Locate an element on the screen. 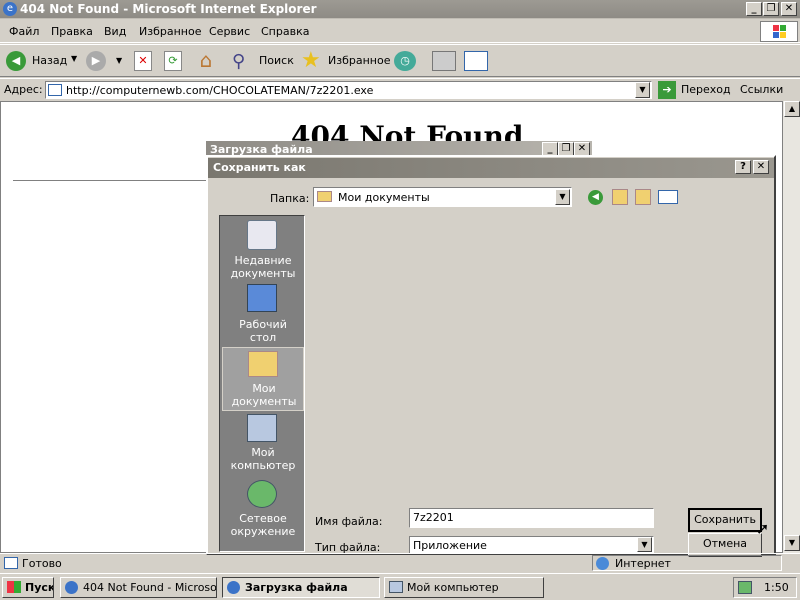 This screenshot has height=600, width=800. address-dropdown-button: ▼ is located at coordinates (642, 90).